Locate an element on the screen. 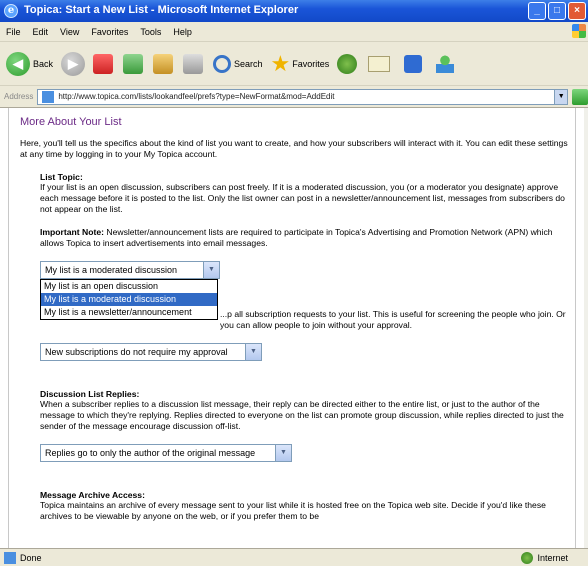 The width and height of the screenshot is (588, 566). list-type-option-open: My list is an open discussion is located at coordinates (129, 286).